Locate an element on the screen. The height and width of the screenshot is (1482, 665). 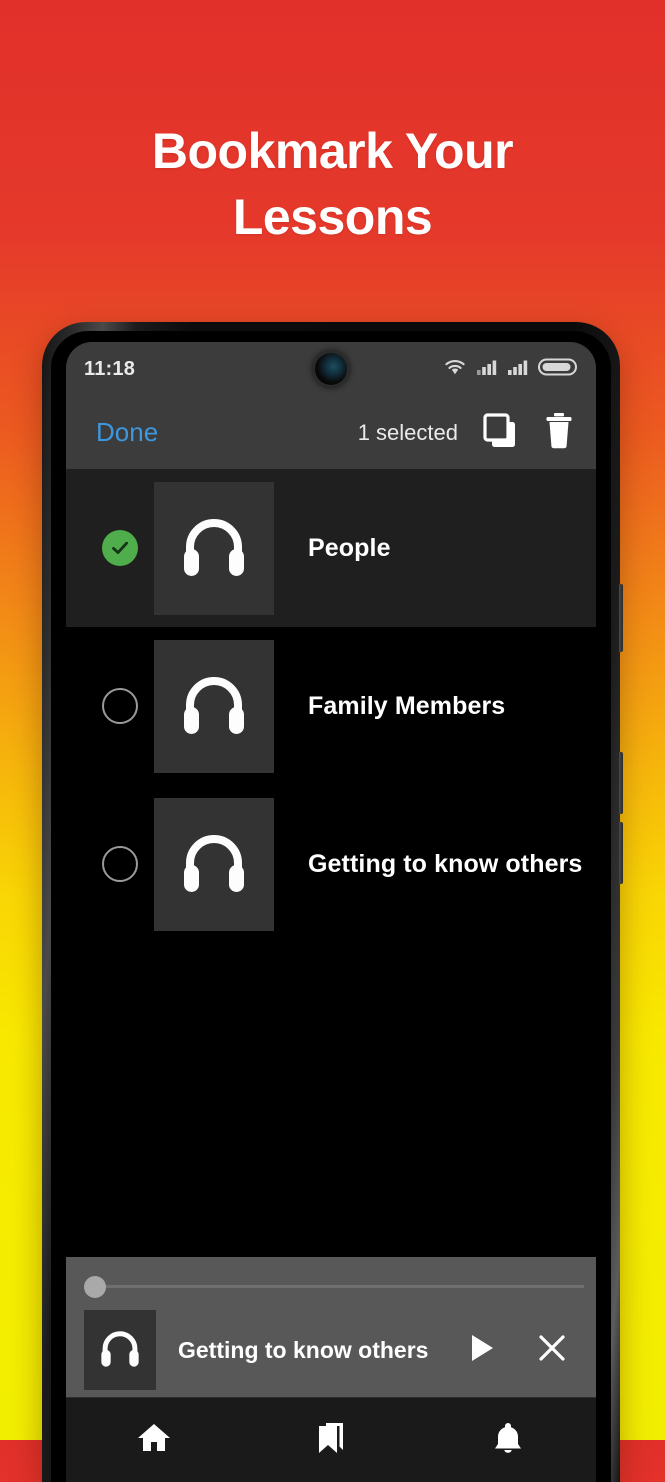
done-button: Done is located at coordinates (122, 432).